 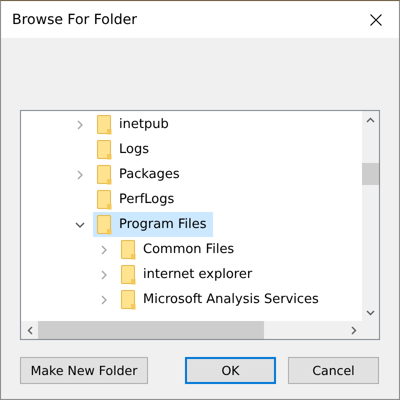 What do you see at coordinates (153, 224) in the screenshot?
I see `tree-item: Program Files` at bounding box center [153, 224].